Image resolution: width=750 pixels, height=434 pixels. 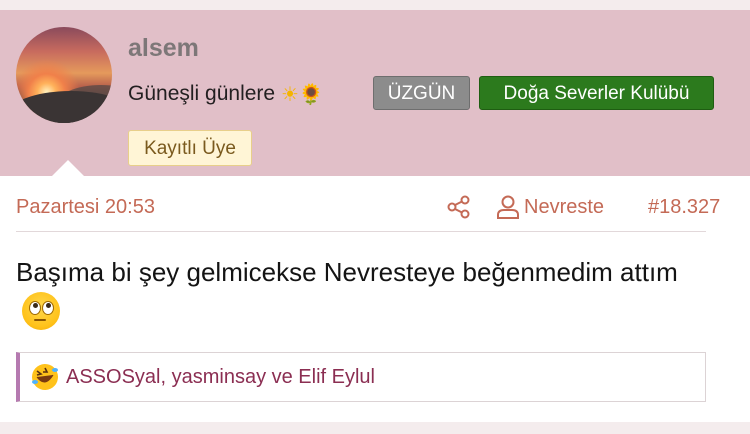 What do you see at coordinates (361, 231) in the screenshot?
I see `meta-divider` at bounding box center [361, 231].